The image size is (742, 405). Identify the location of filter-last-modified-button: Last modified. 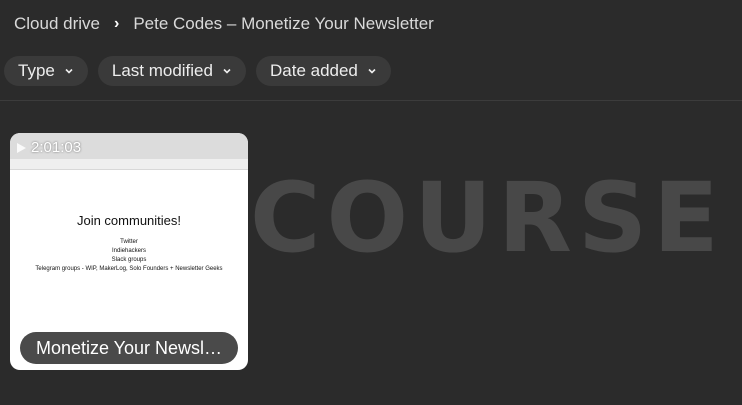
(171, 71).